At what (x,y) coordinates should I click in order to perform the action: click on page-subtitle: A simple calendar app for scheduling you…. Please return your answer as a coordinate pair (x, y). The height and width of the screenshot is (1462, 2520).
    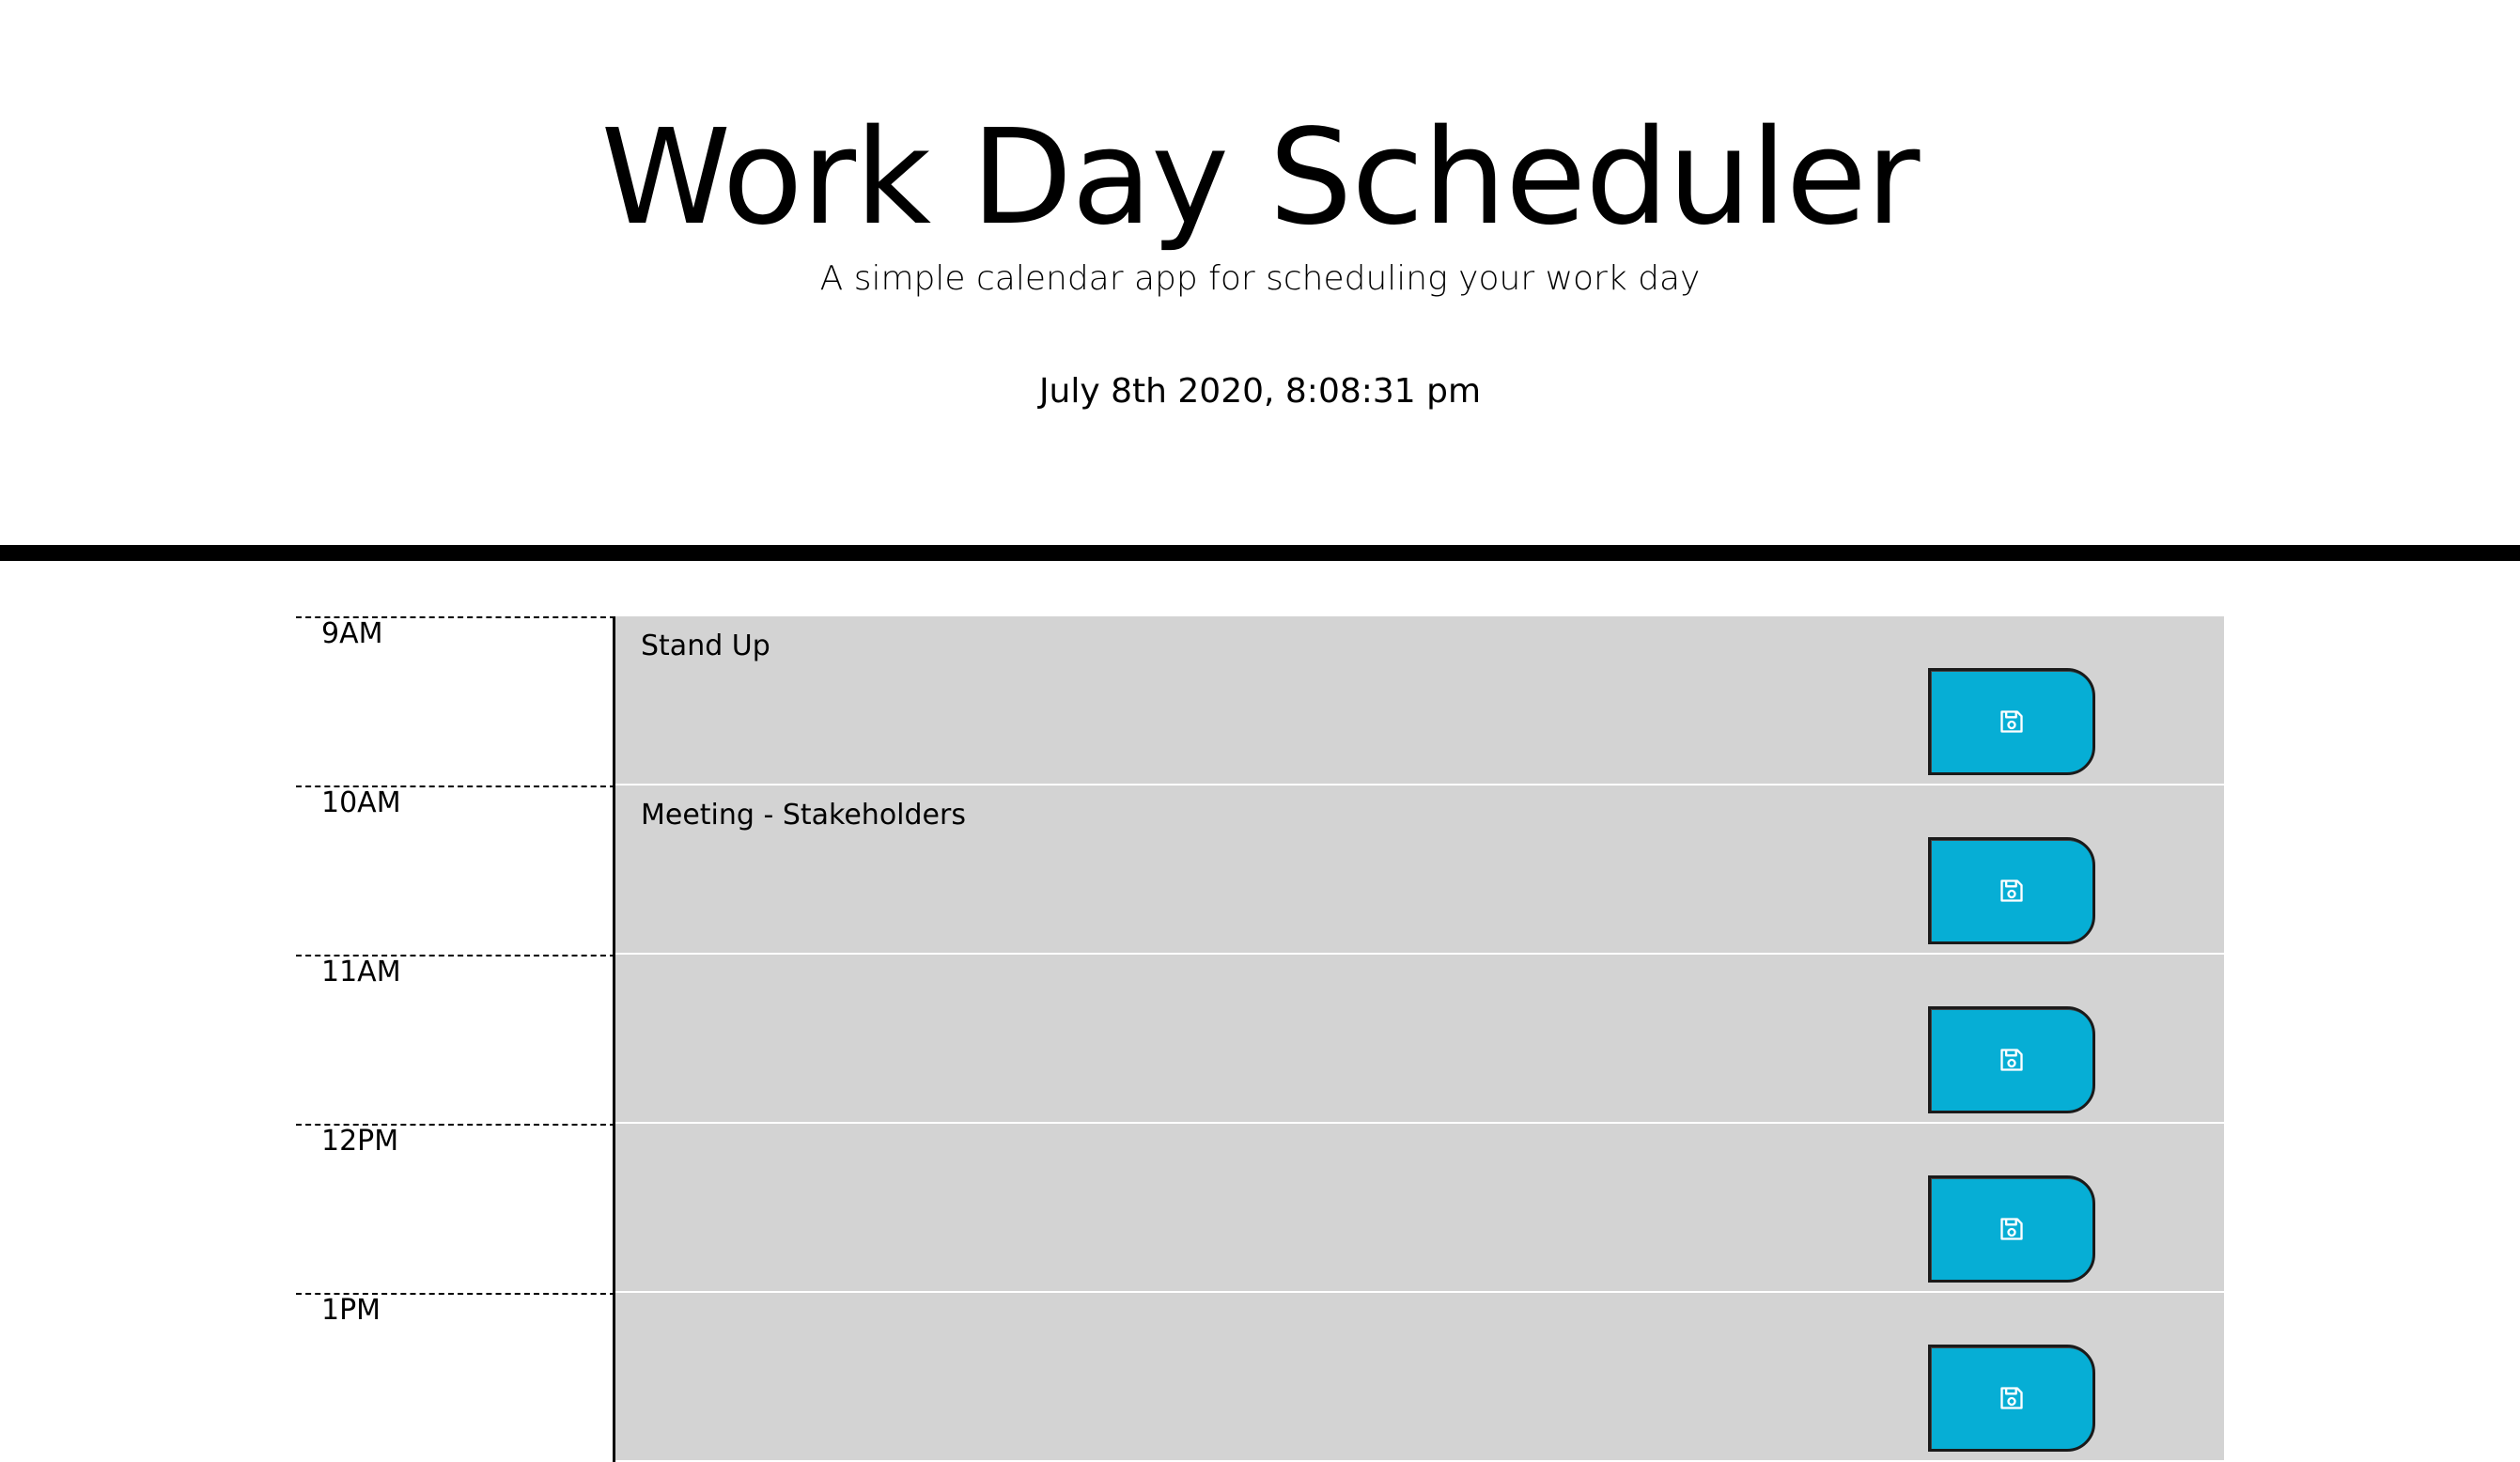
    Looking at the image, I should click on (1260, 278).